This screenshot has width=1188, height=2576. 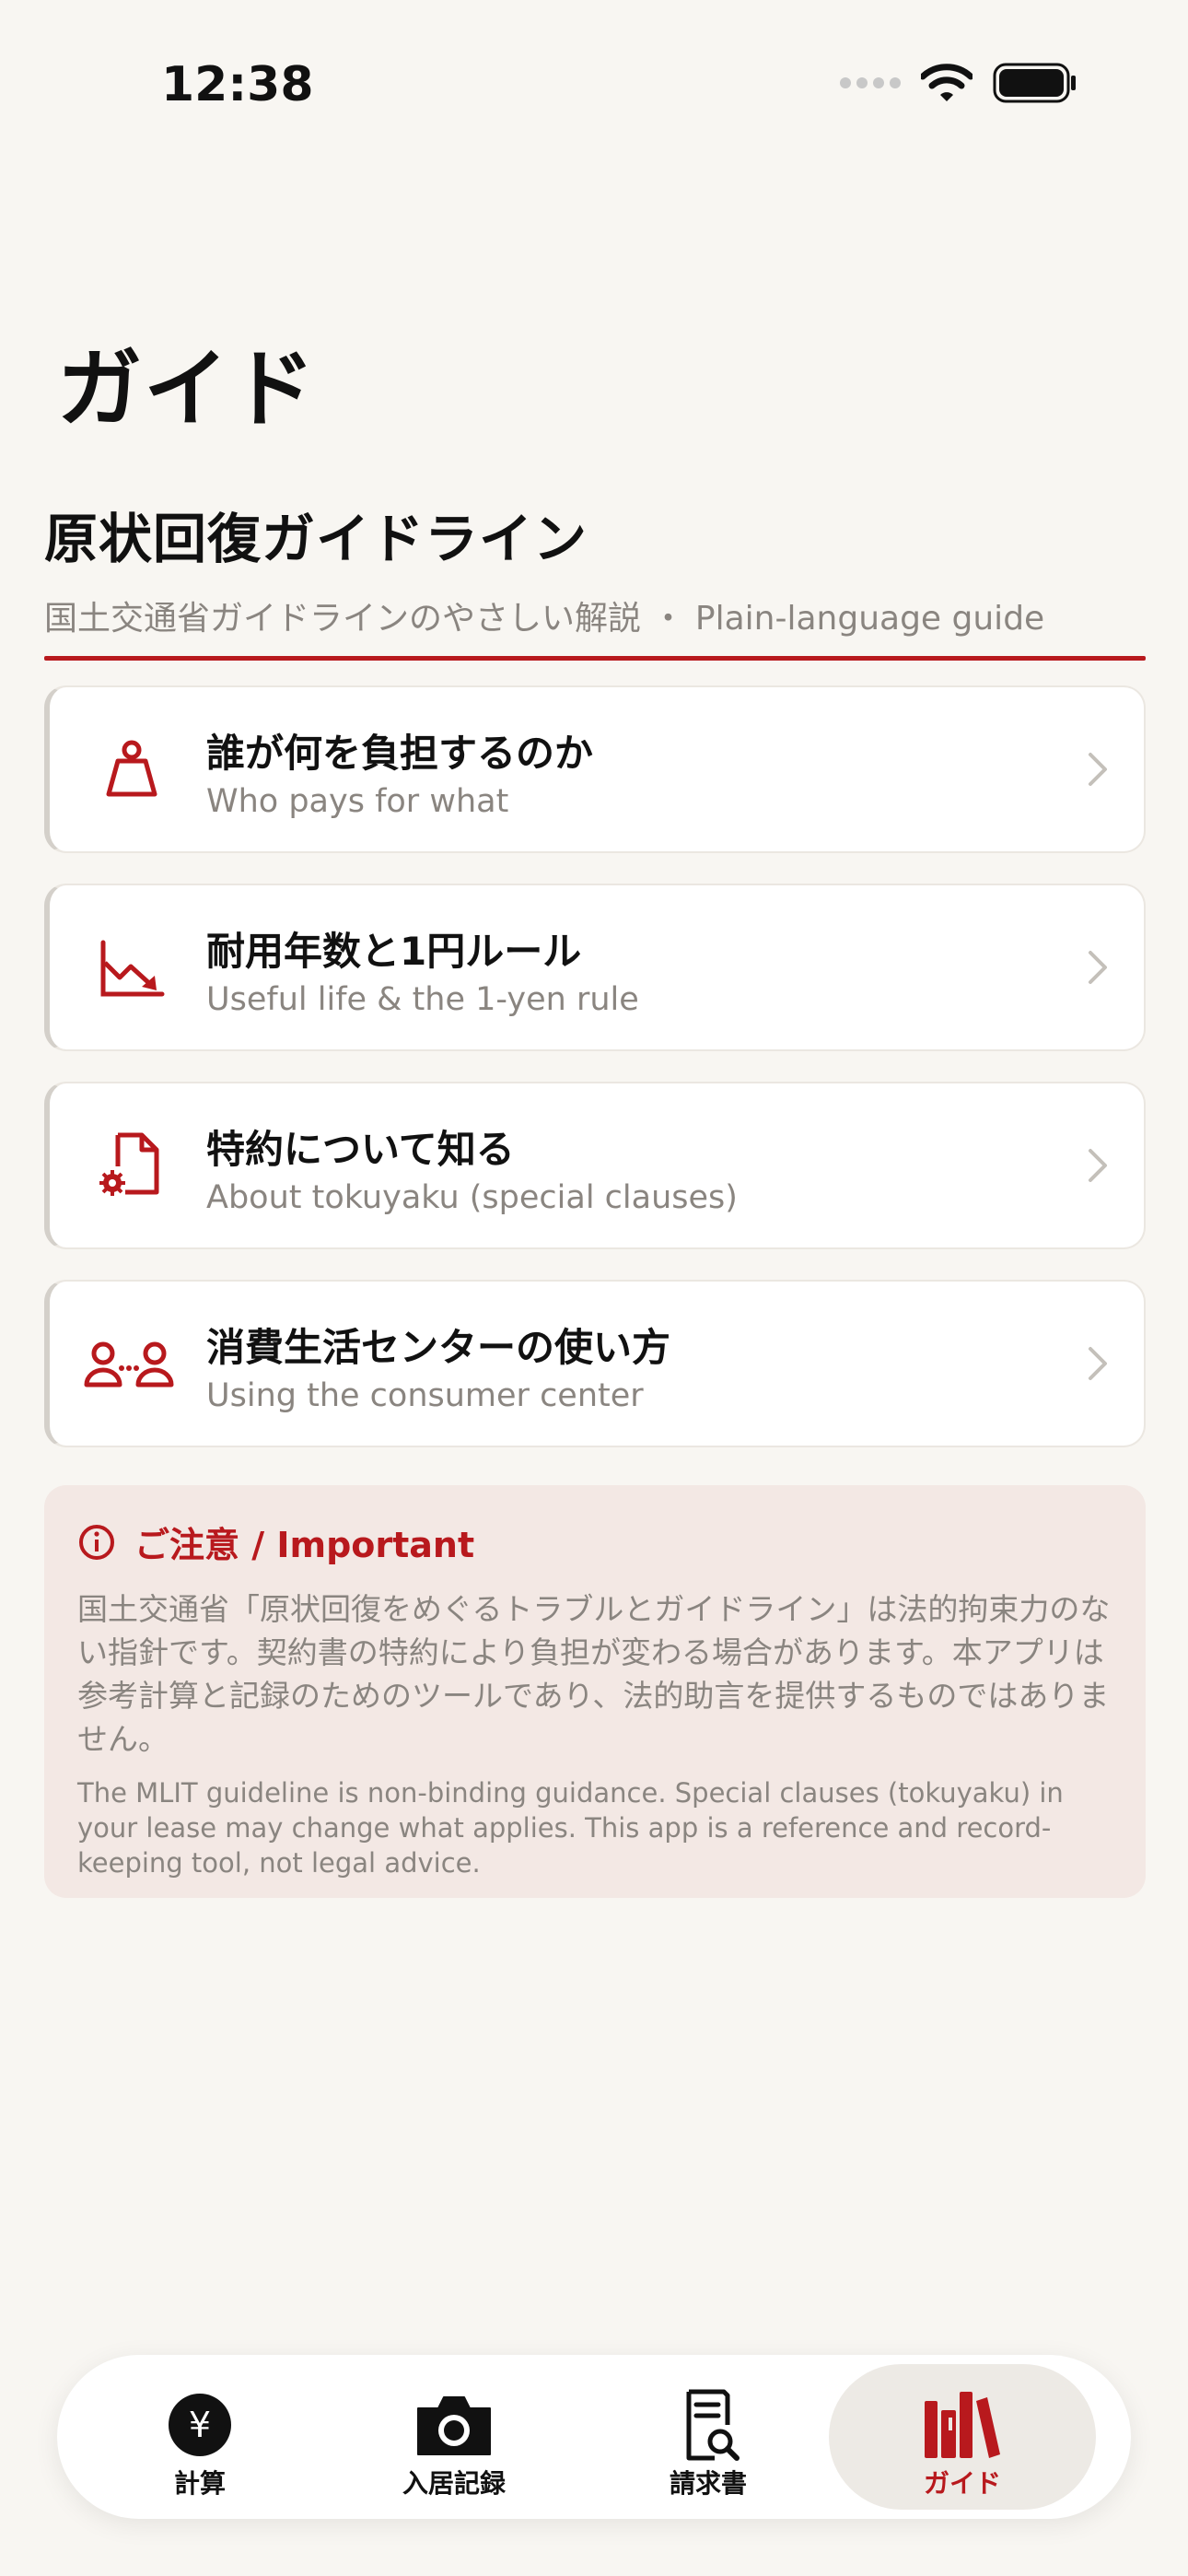 I want to click on guide-card-useful-life: 耐用年数と1円ルール Useful life & the 1-yen rule, so click(x=595, y=967).